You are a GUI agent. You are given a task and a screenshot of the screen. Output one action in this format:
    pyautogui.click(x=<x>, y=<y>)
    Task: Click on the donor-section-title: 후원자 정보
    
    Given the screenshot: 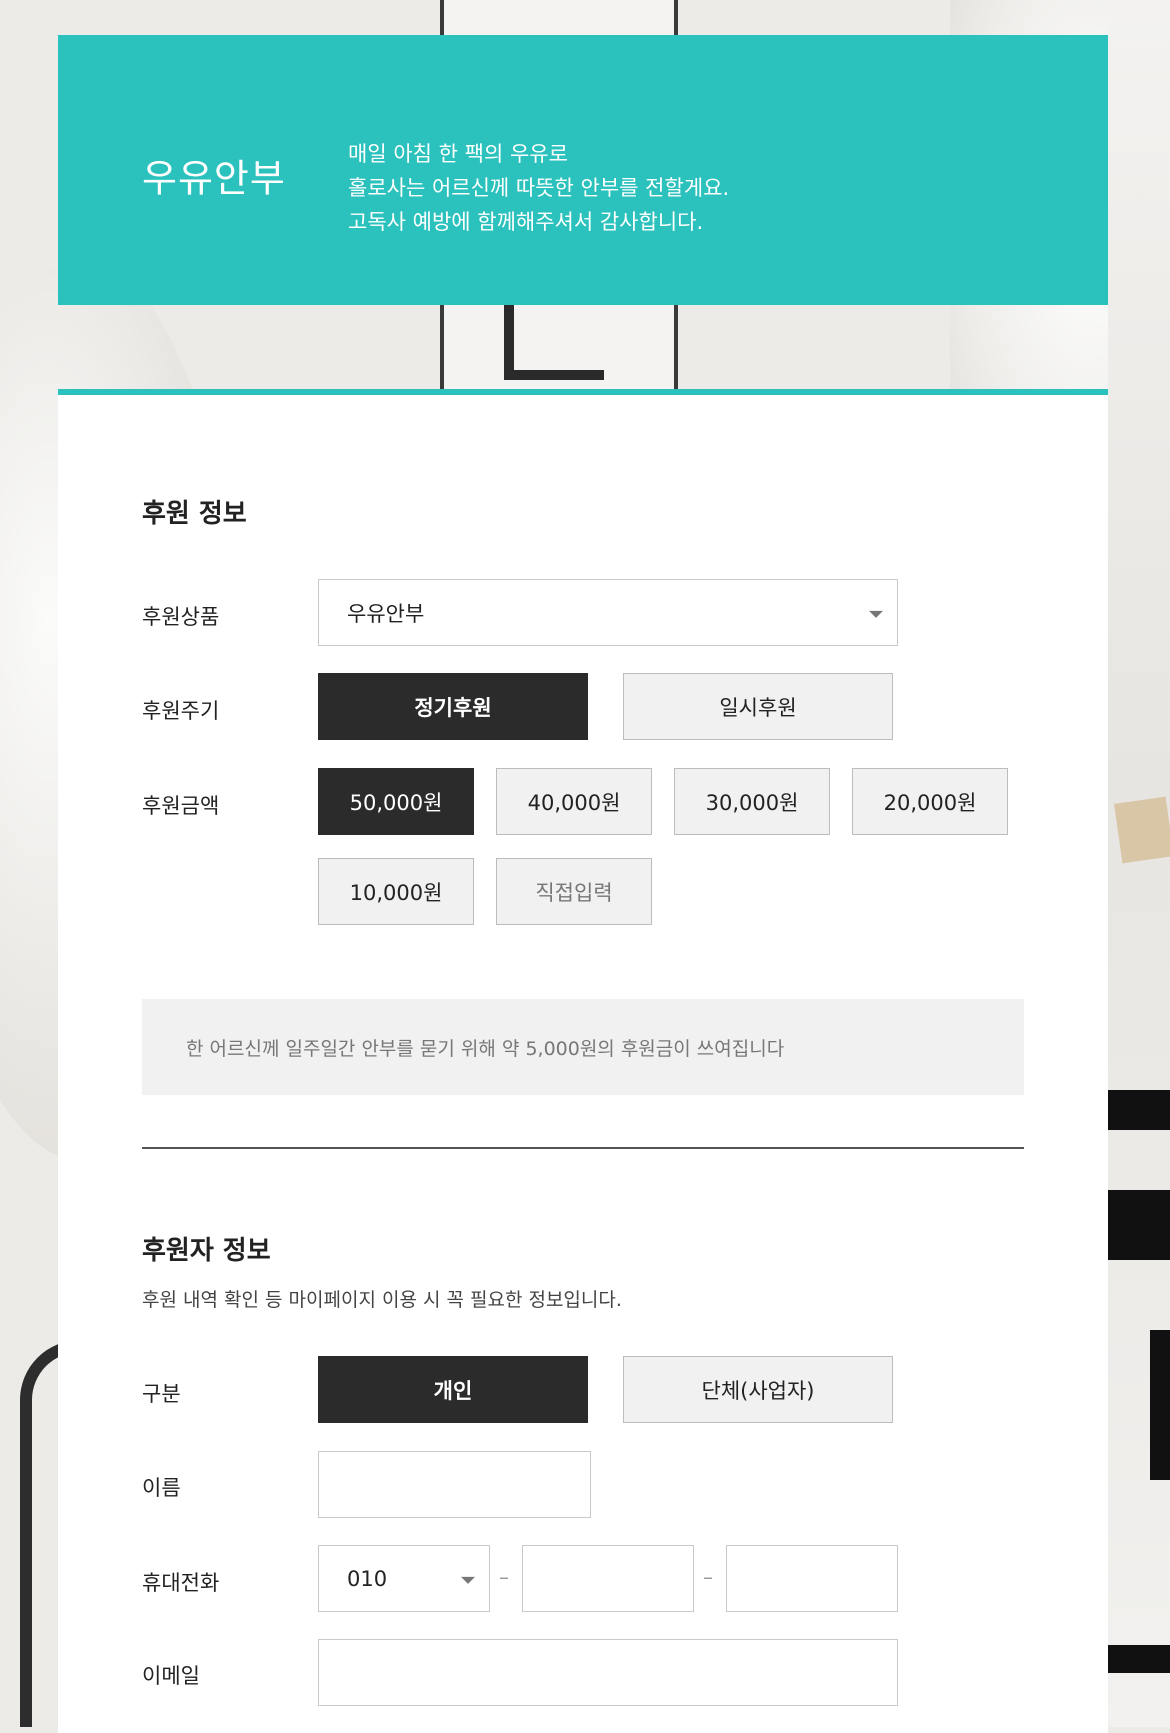 What is the action you would take?
    pyautogui.click(x=206, y=1251)
    